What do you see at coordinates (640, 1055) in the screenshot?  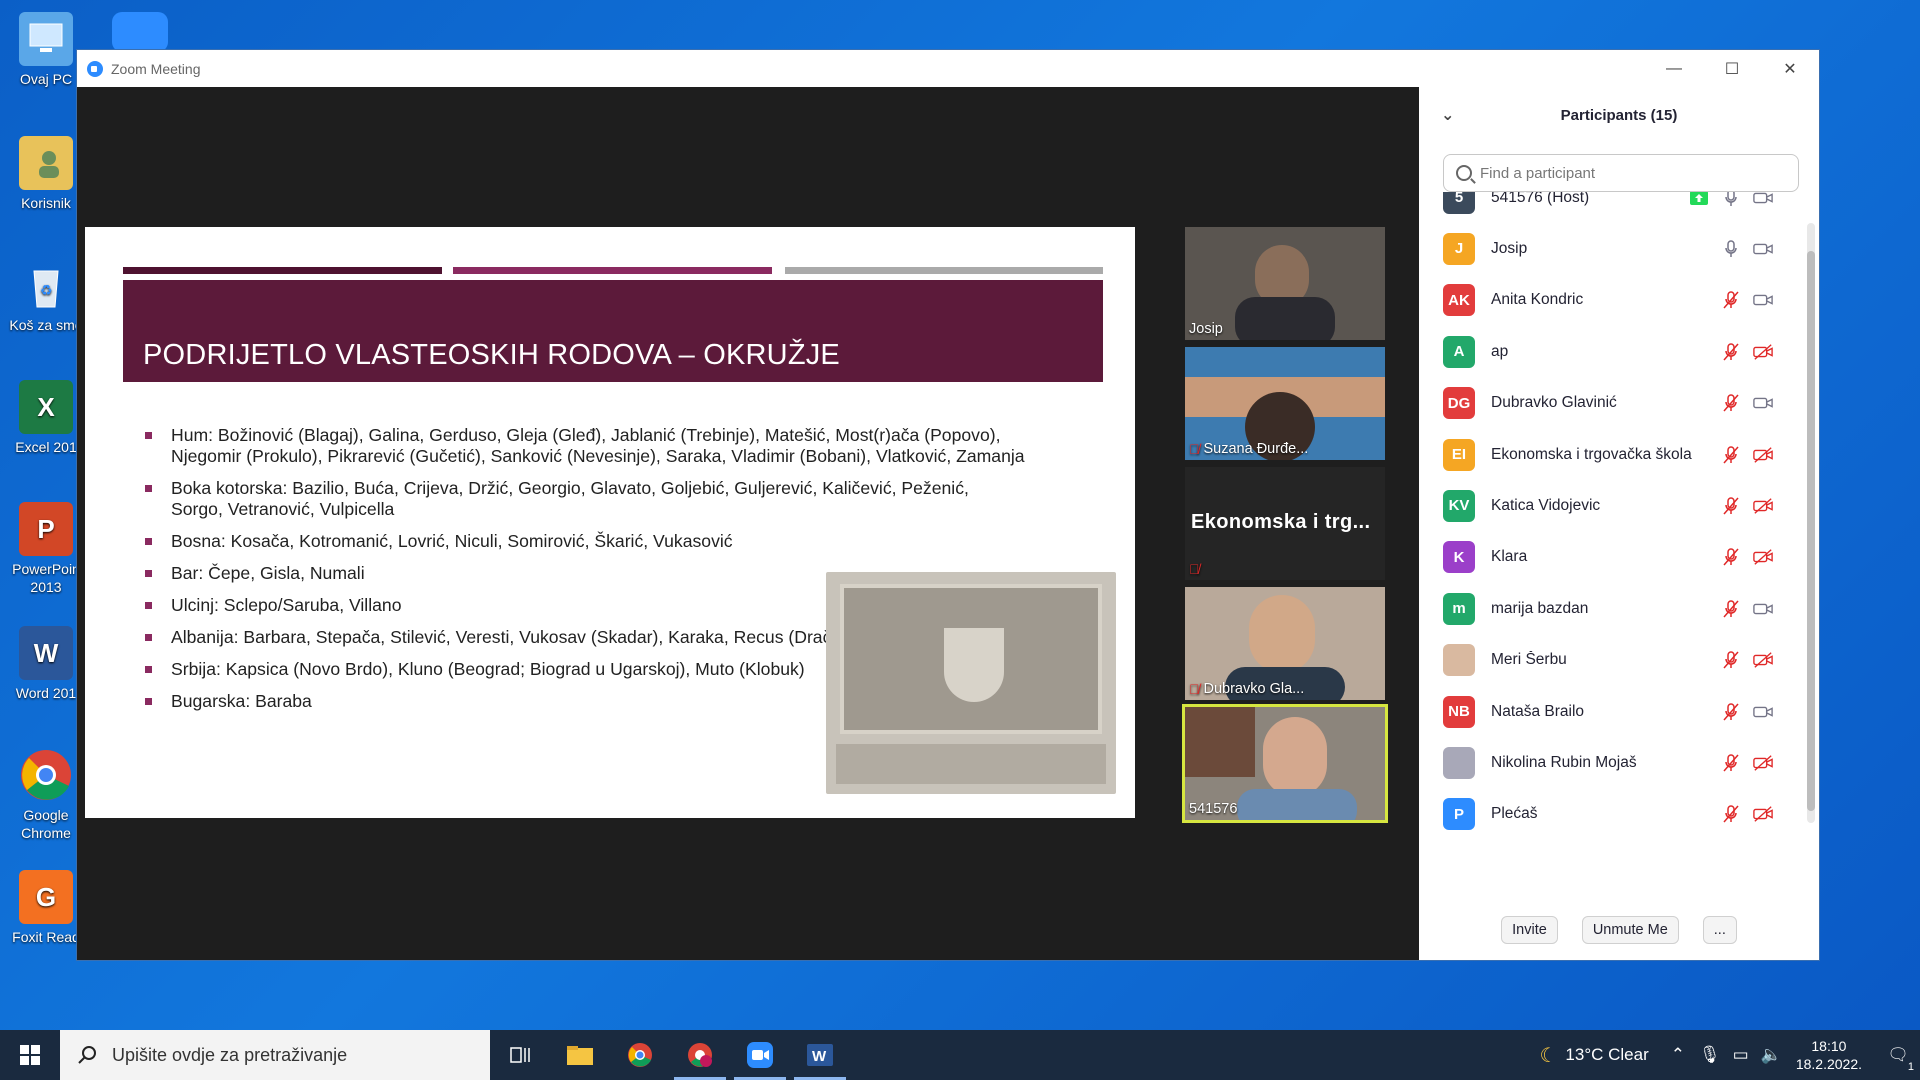 I see `taskbar-chrome` at bounding box center [640, 1055].